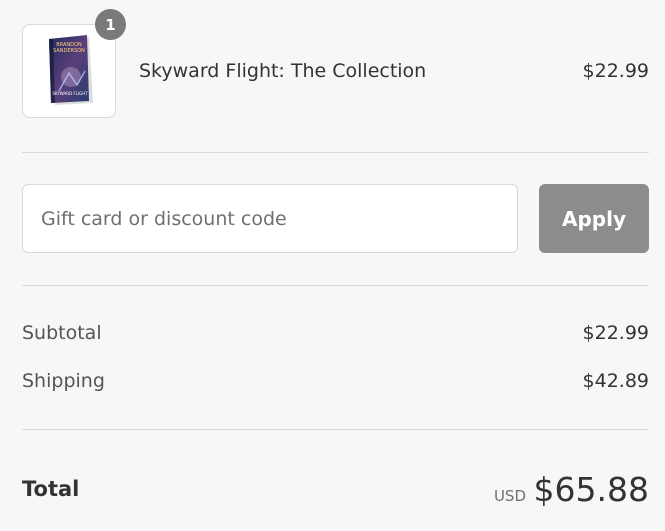  Describe the element at coordinates (51, 489) in the screenshot. I see `total-label: Total` at that location.